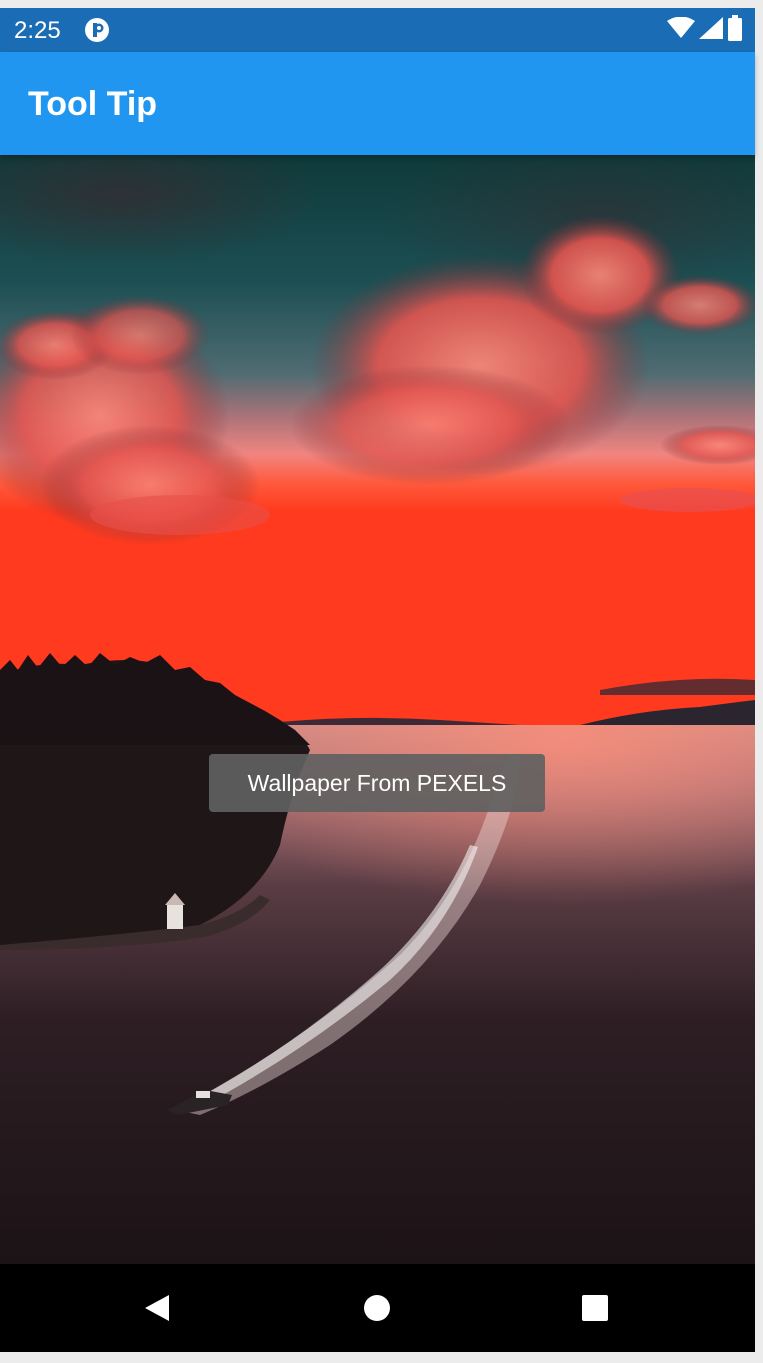 The height and width of the screenshot is (1363, 763). What do you see at coordinates (37, 30) in the screenshot?
I see `status-time: 2:25` at bounding box center [37, 30].